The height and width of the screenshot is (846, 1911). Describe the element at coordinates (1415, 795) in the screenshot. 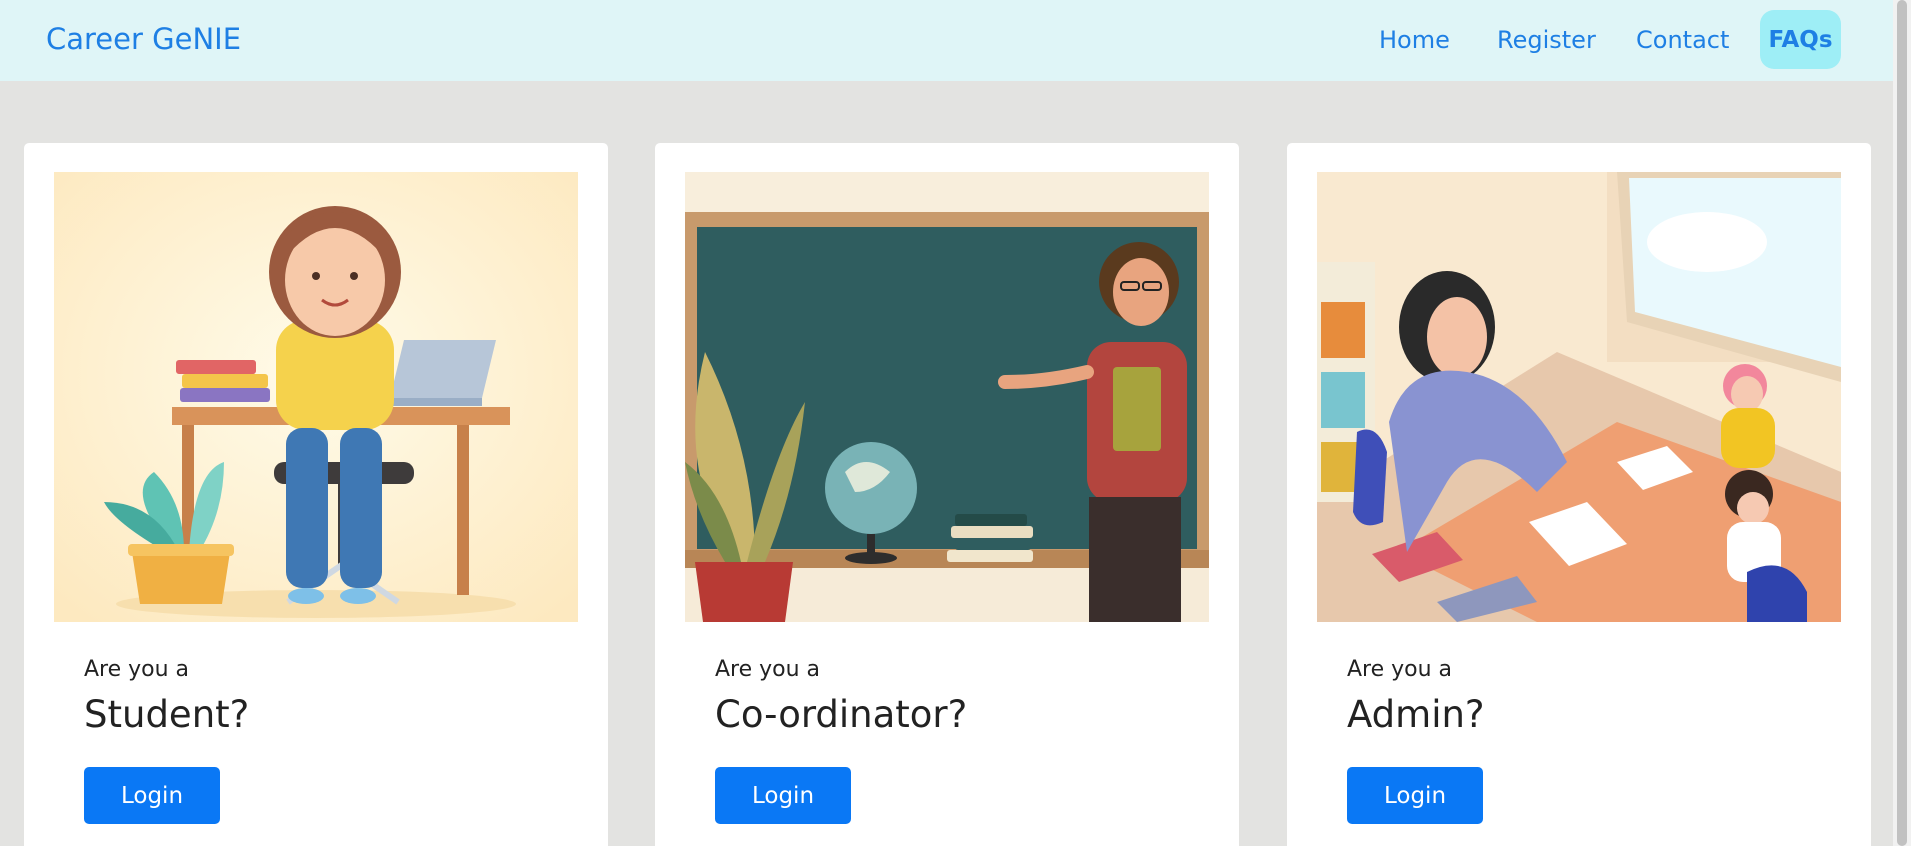

I see `admin-login-button: Login` at that location.